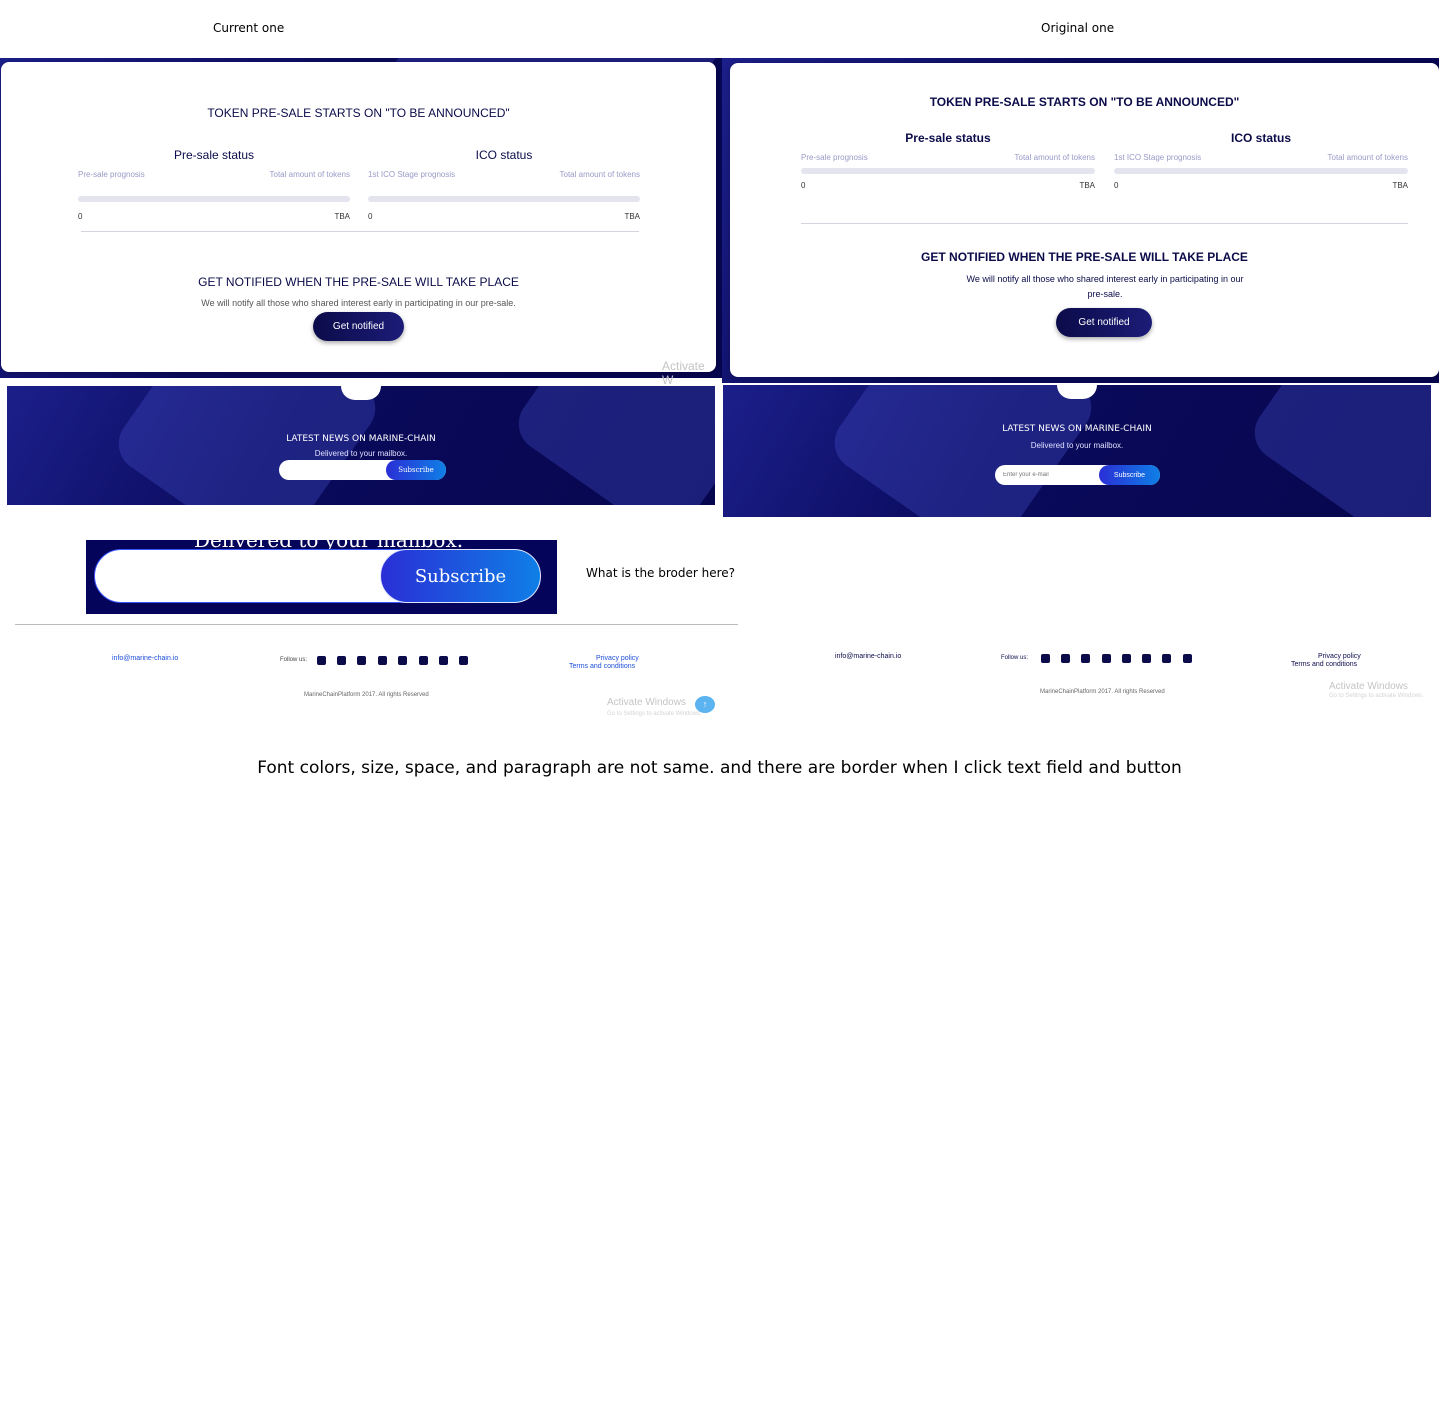  Describe the element at coordinates (1078, 28) in the screenshot. I see `original-heading: Original one` at that location.